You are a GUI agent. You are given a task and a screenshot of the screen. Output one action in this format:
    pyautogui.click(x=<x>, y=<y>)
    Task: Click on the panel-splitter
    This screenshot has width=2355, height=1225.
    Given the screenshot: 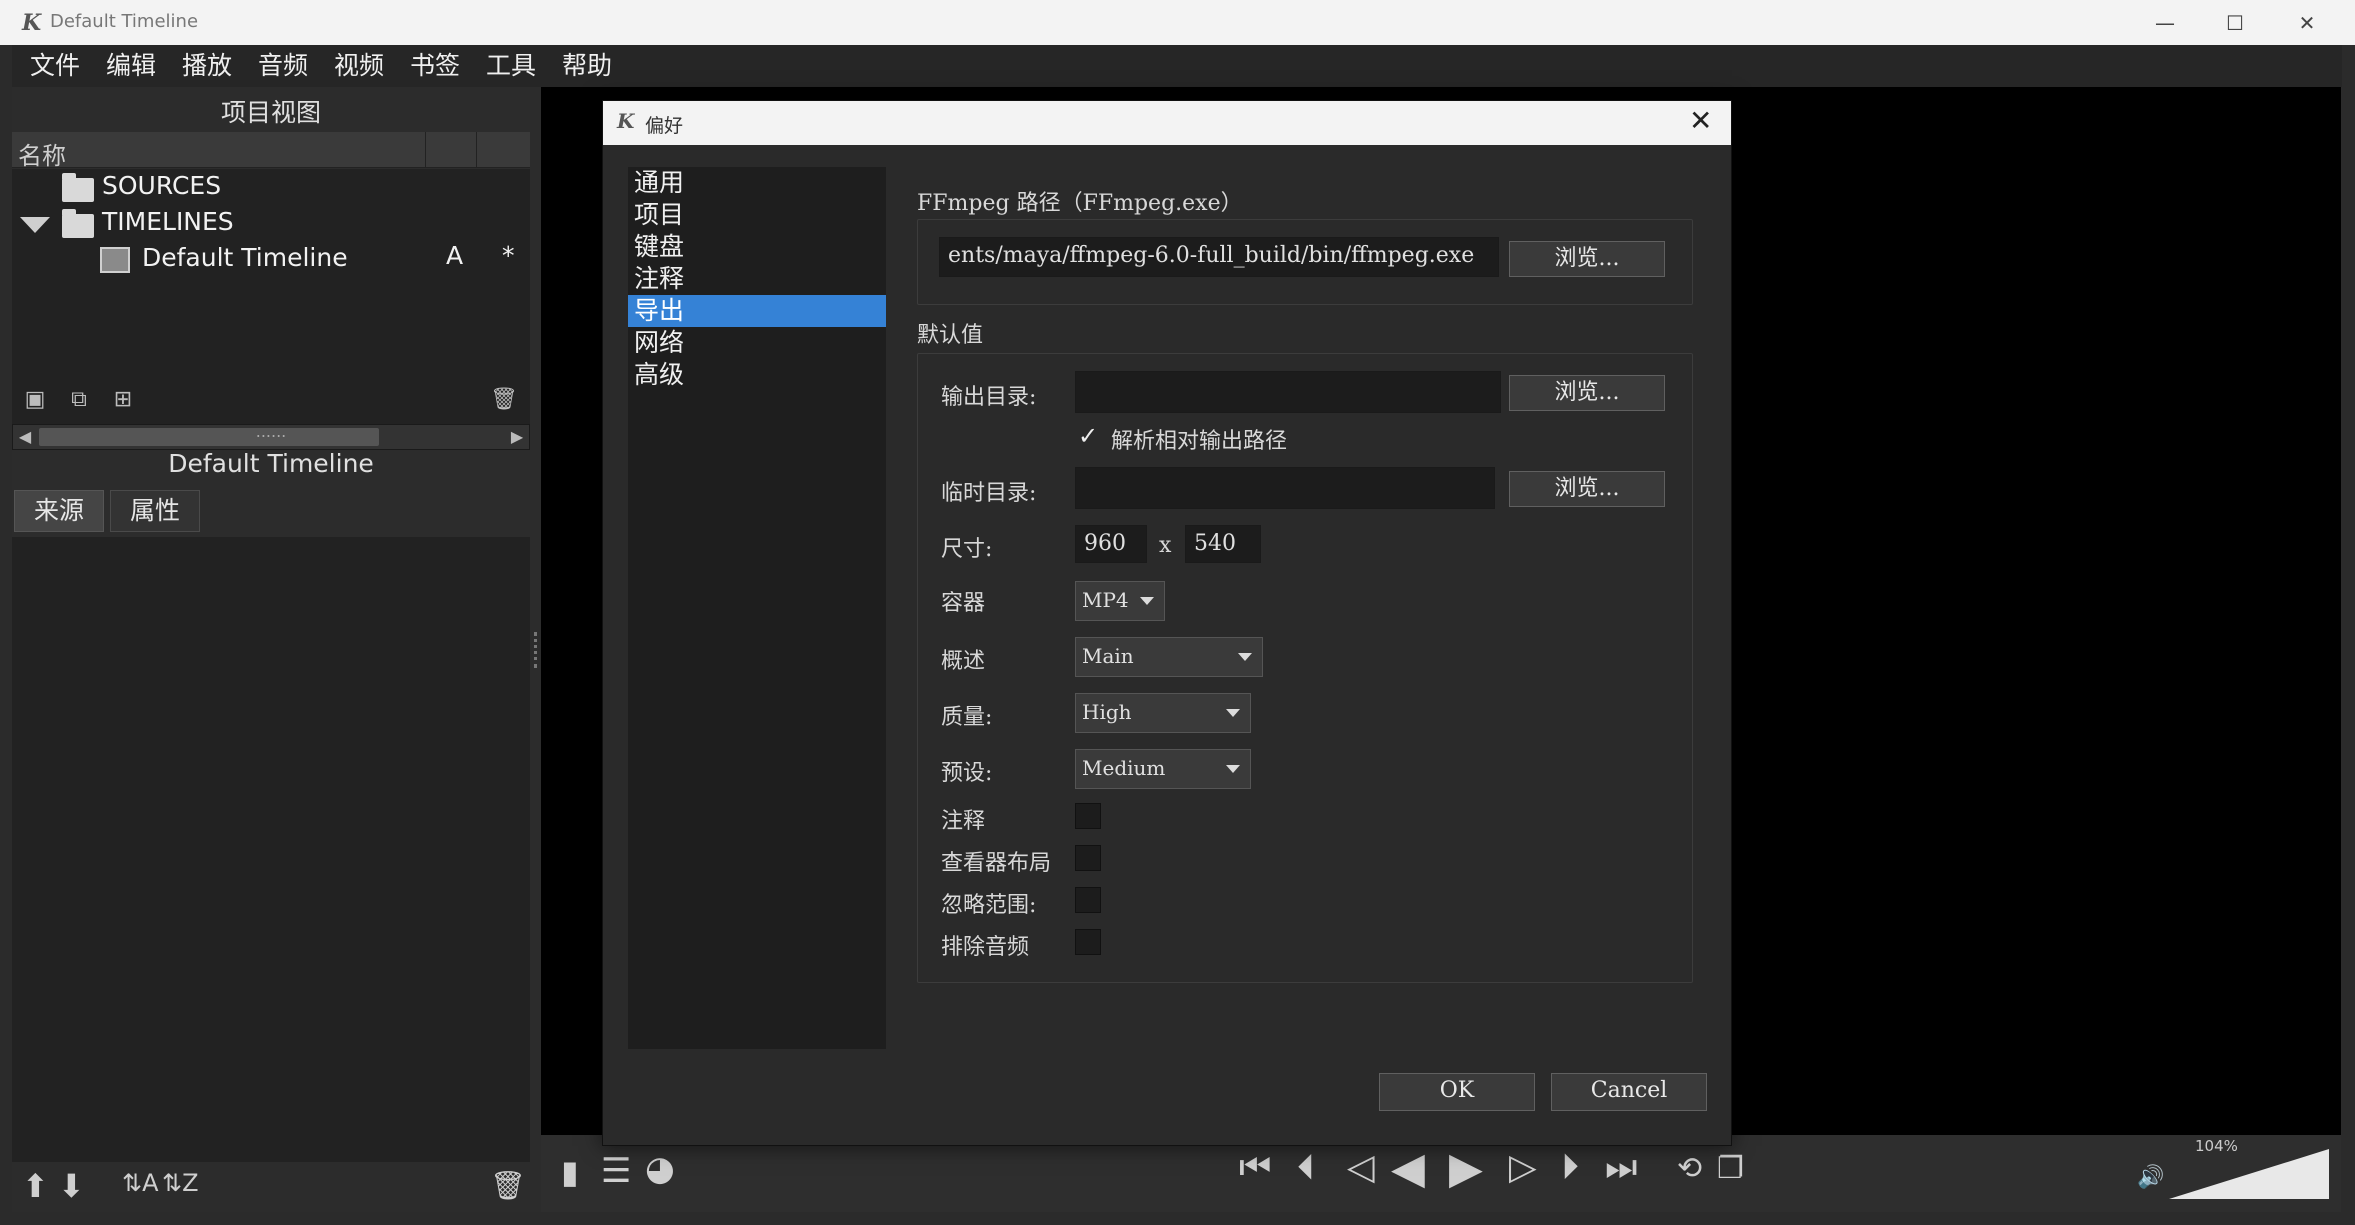 What is the action you would take?
    pyautogui.click(x=535, y=649)
    